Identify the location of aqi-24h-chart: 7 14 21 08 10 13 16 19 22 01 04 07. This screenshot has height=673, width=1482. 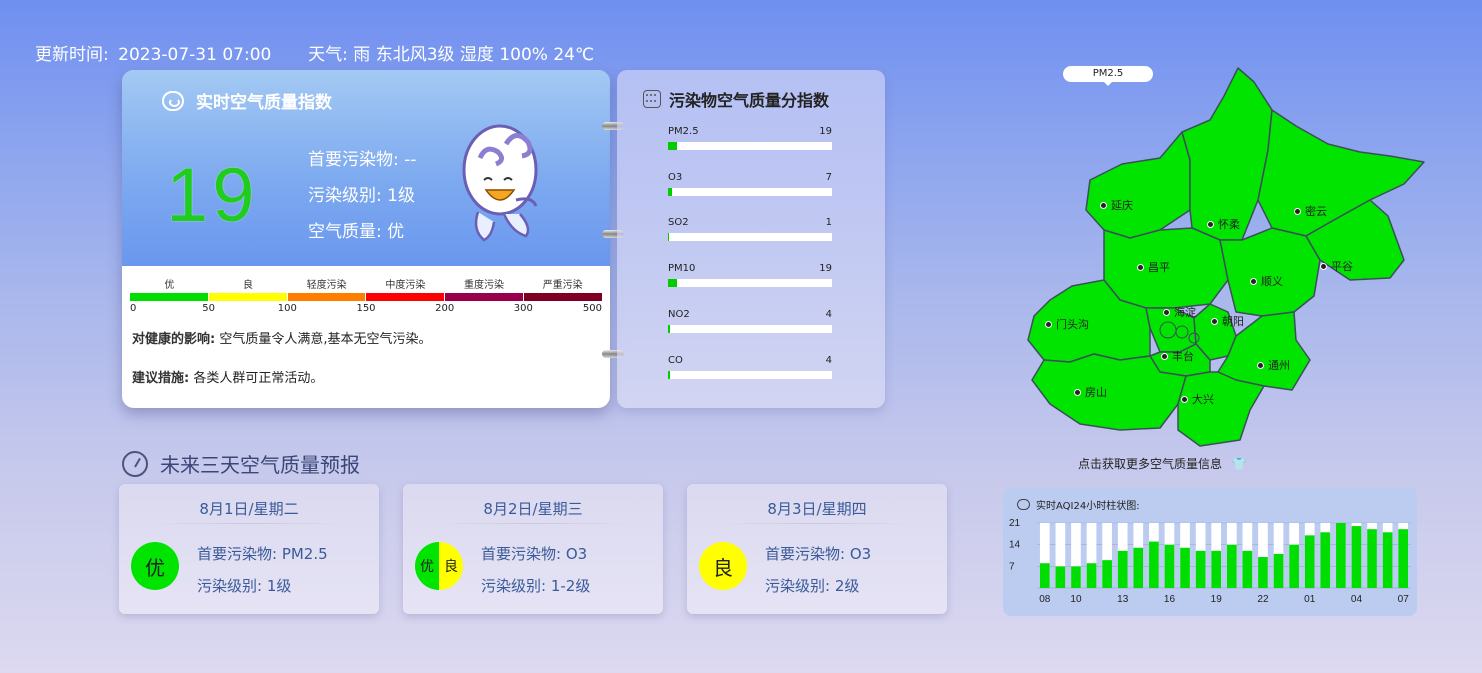
(1210, 561).